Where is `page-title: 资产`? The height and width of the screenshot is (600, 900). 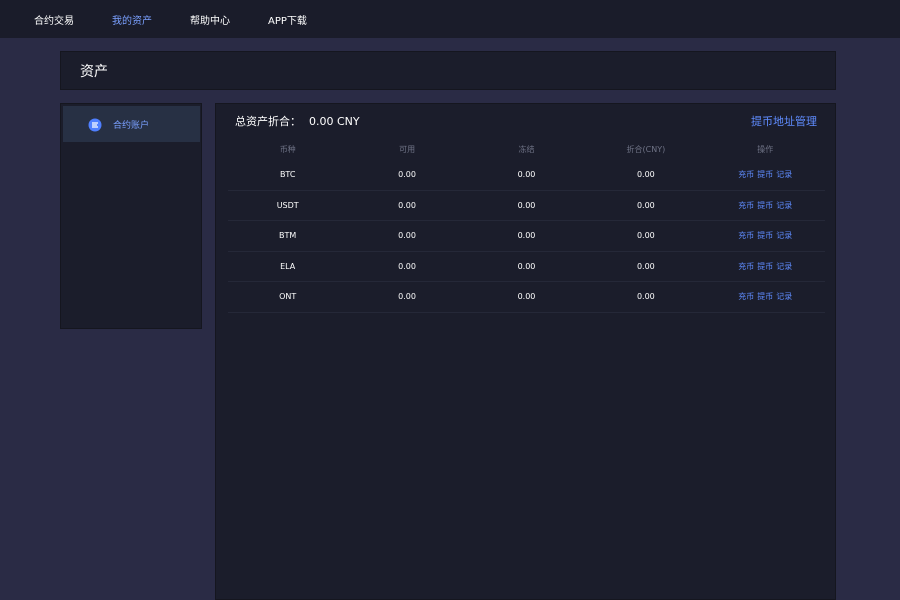 page-title: 资产 is located at coordinates (94, 71).